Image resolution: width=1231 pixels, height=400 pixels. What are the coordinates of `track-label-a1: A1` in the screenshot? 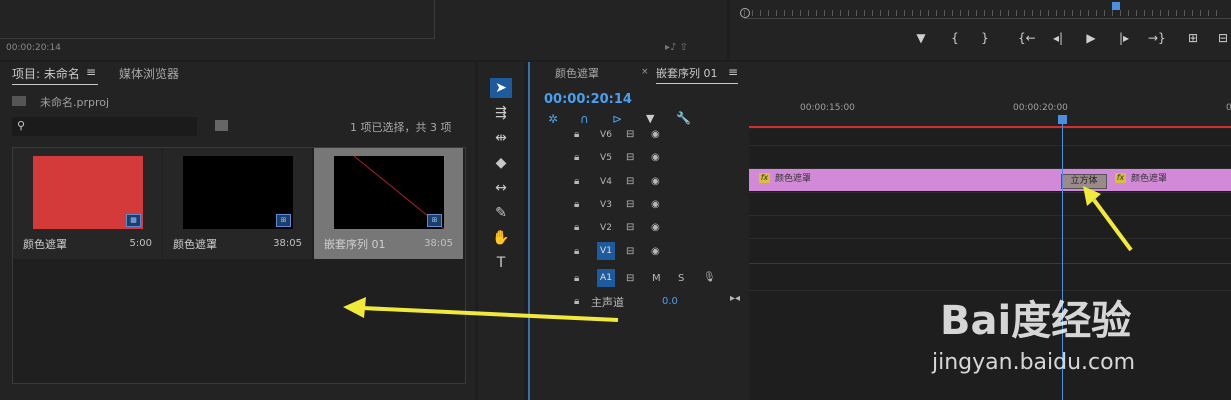 It's located at (606, 278).